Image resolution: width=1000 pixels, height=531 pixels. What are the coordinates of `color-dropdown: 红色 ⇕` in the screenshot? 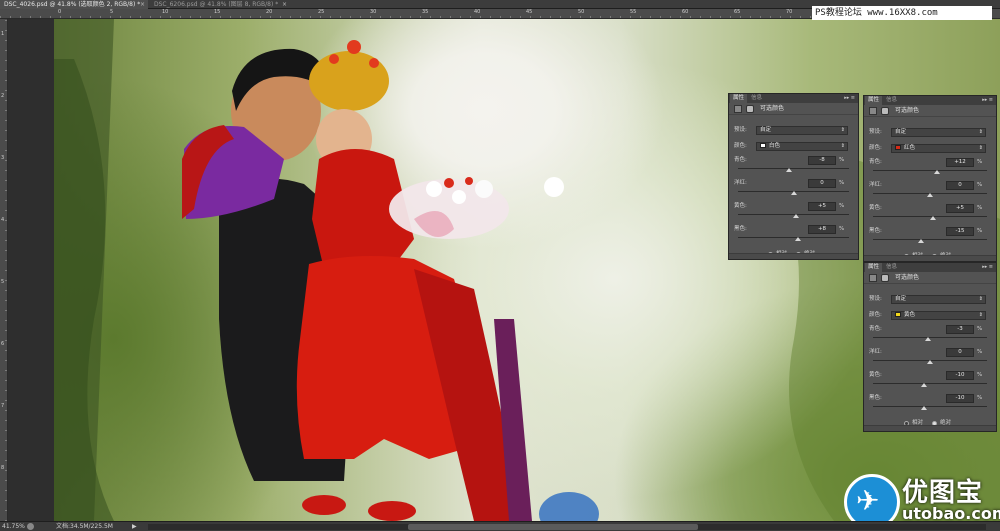 It's located at (938, 148).